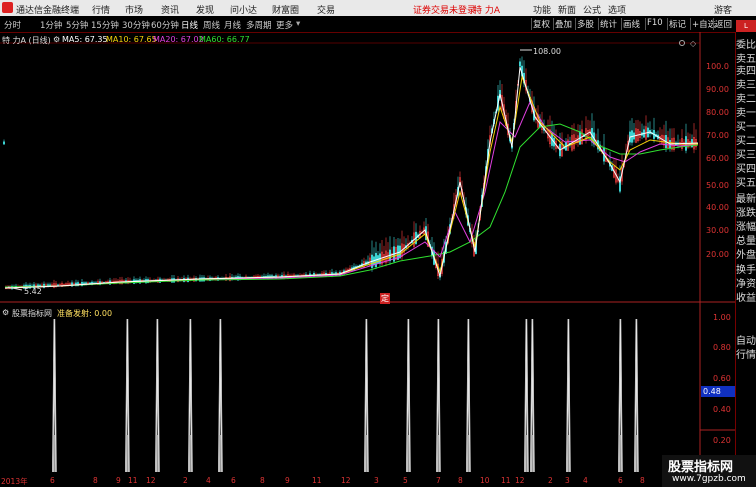 This screenshot has height=487, width=756. What do you see at coordinates (262, 480) in the screenshot?
I see `x-label-9: 8` at bounding box center [262, 480].